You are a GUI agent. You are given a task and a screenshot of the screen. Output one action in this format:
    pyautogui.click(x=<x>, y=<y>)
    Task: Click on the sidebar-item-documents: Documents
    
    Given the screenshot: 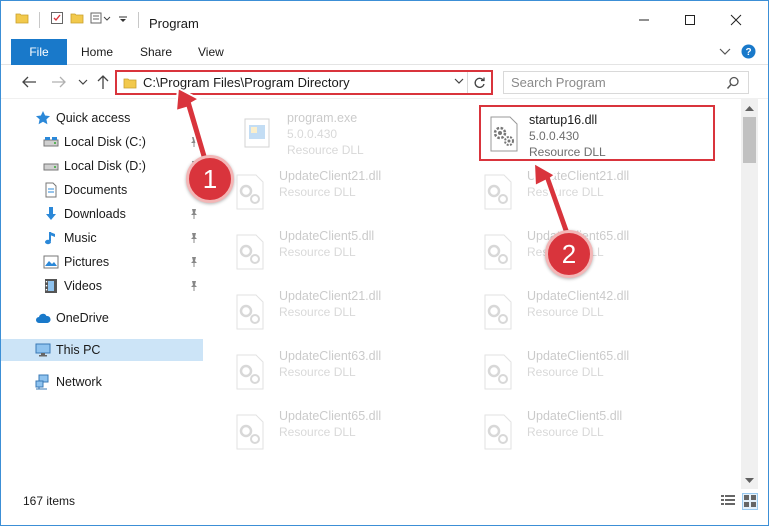 What is the action you would take?
    pyautogui.click(x=102, y=190)
    